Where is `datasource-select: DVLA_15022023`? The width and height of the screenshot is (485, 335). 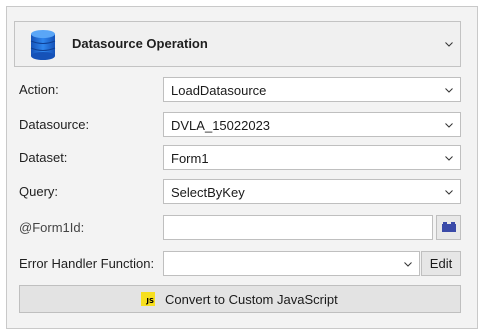
datasource-select: DVLA_15022023 is located at coordinates (312, 124).